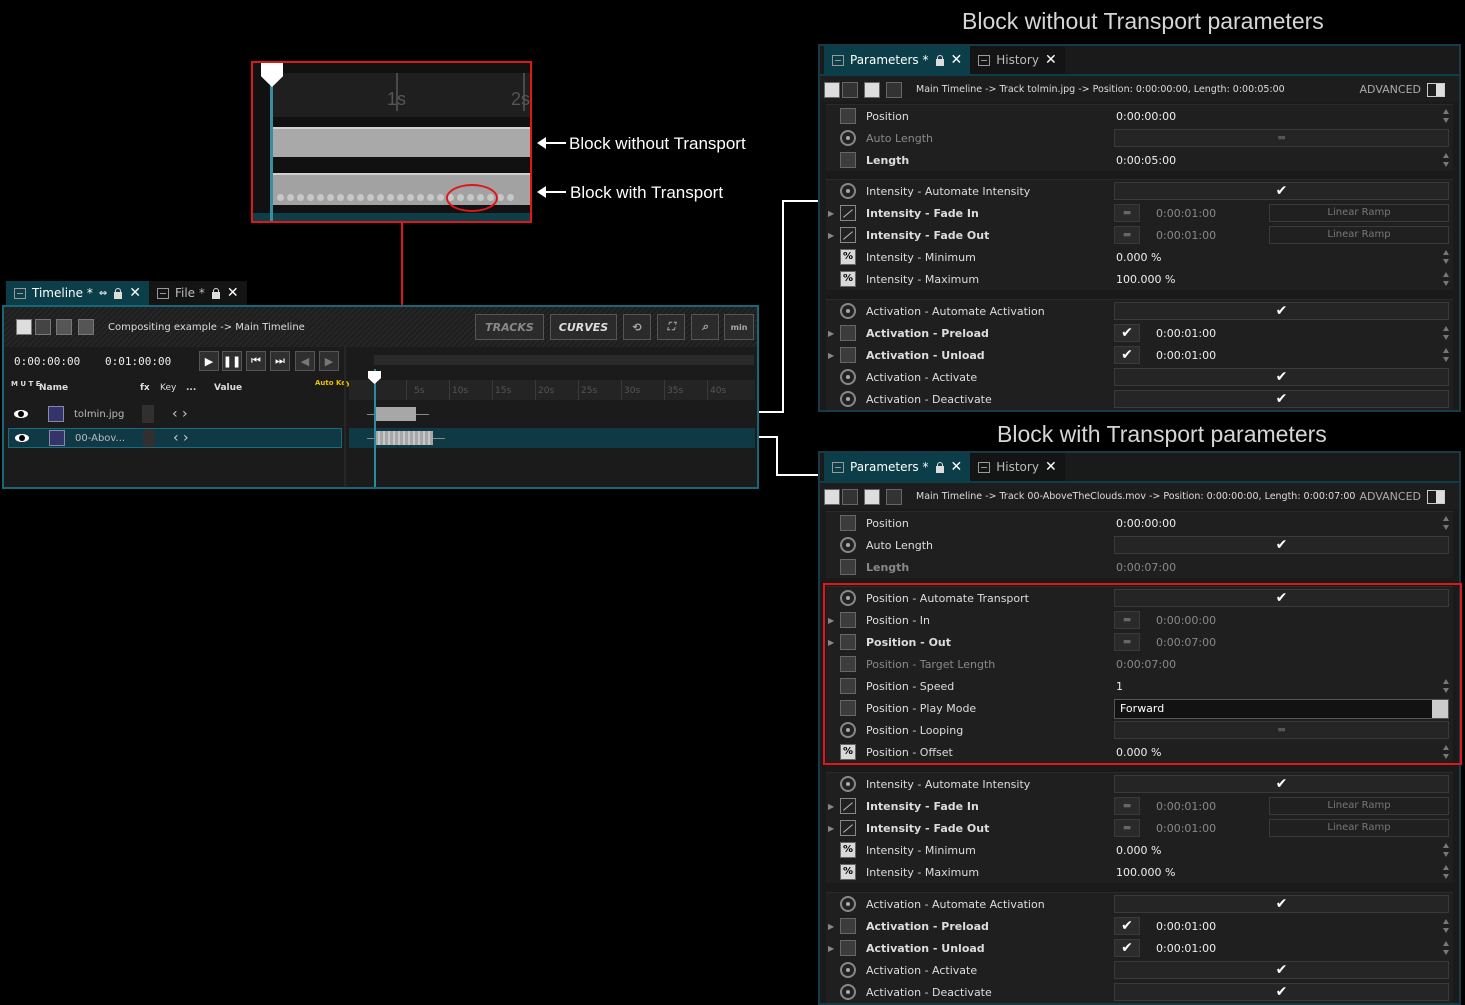  Describe the element at coordinates (329, 361) in the screenshot. I see `step-forward-button: ▶` at that location.